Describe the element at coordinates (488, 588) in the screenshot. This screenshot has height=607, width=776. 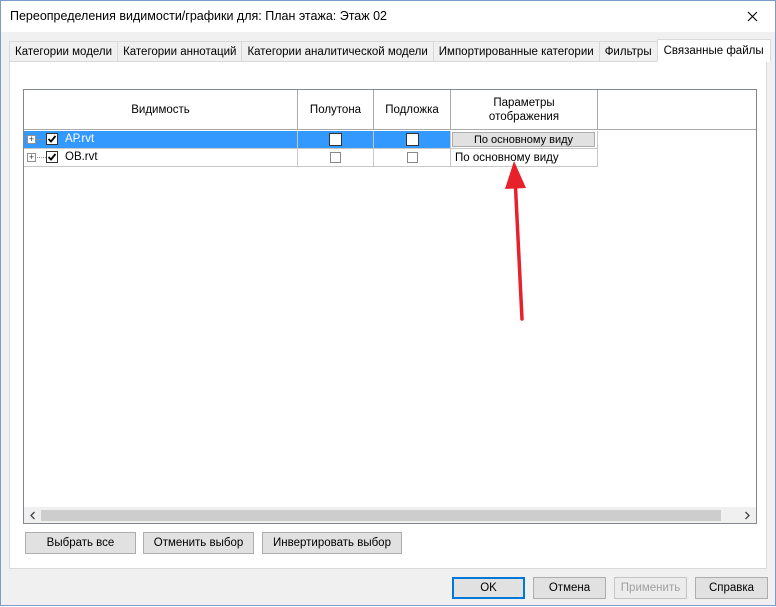
I see `ok-button: OK` at that location.